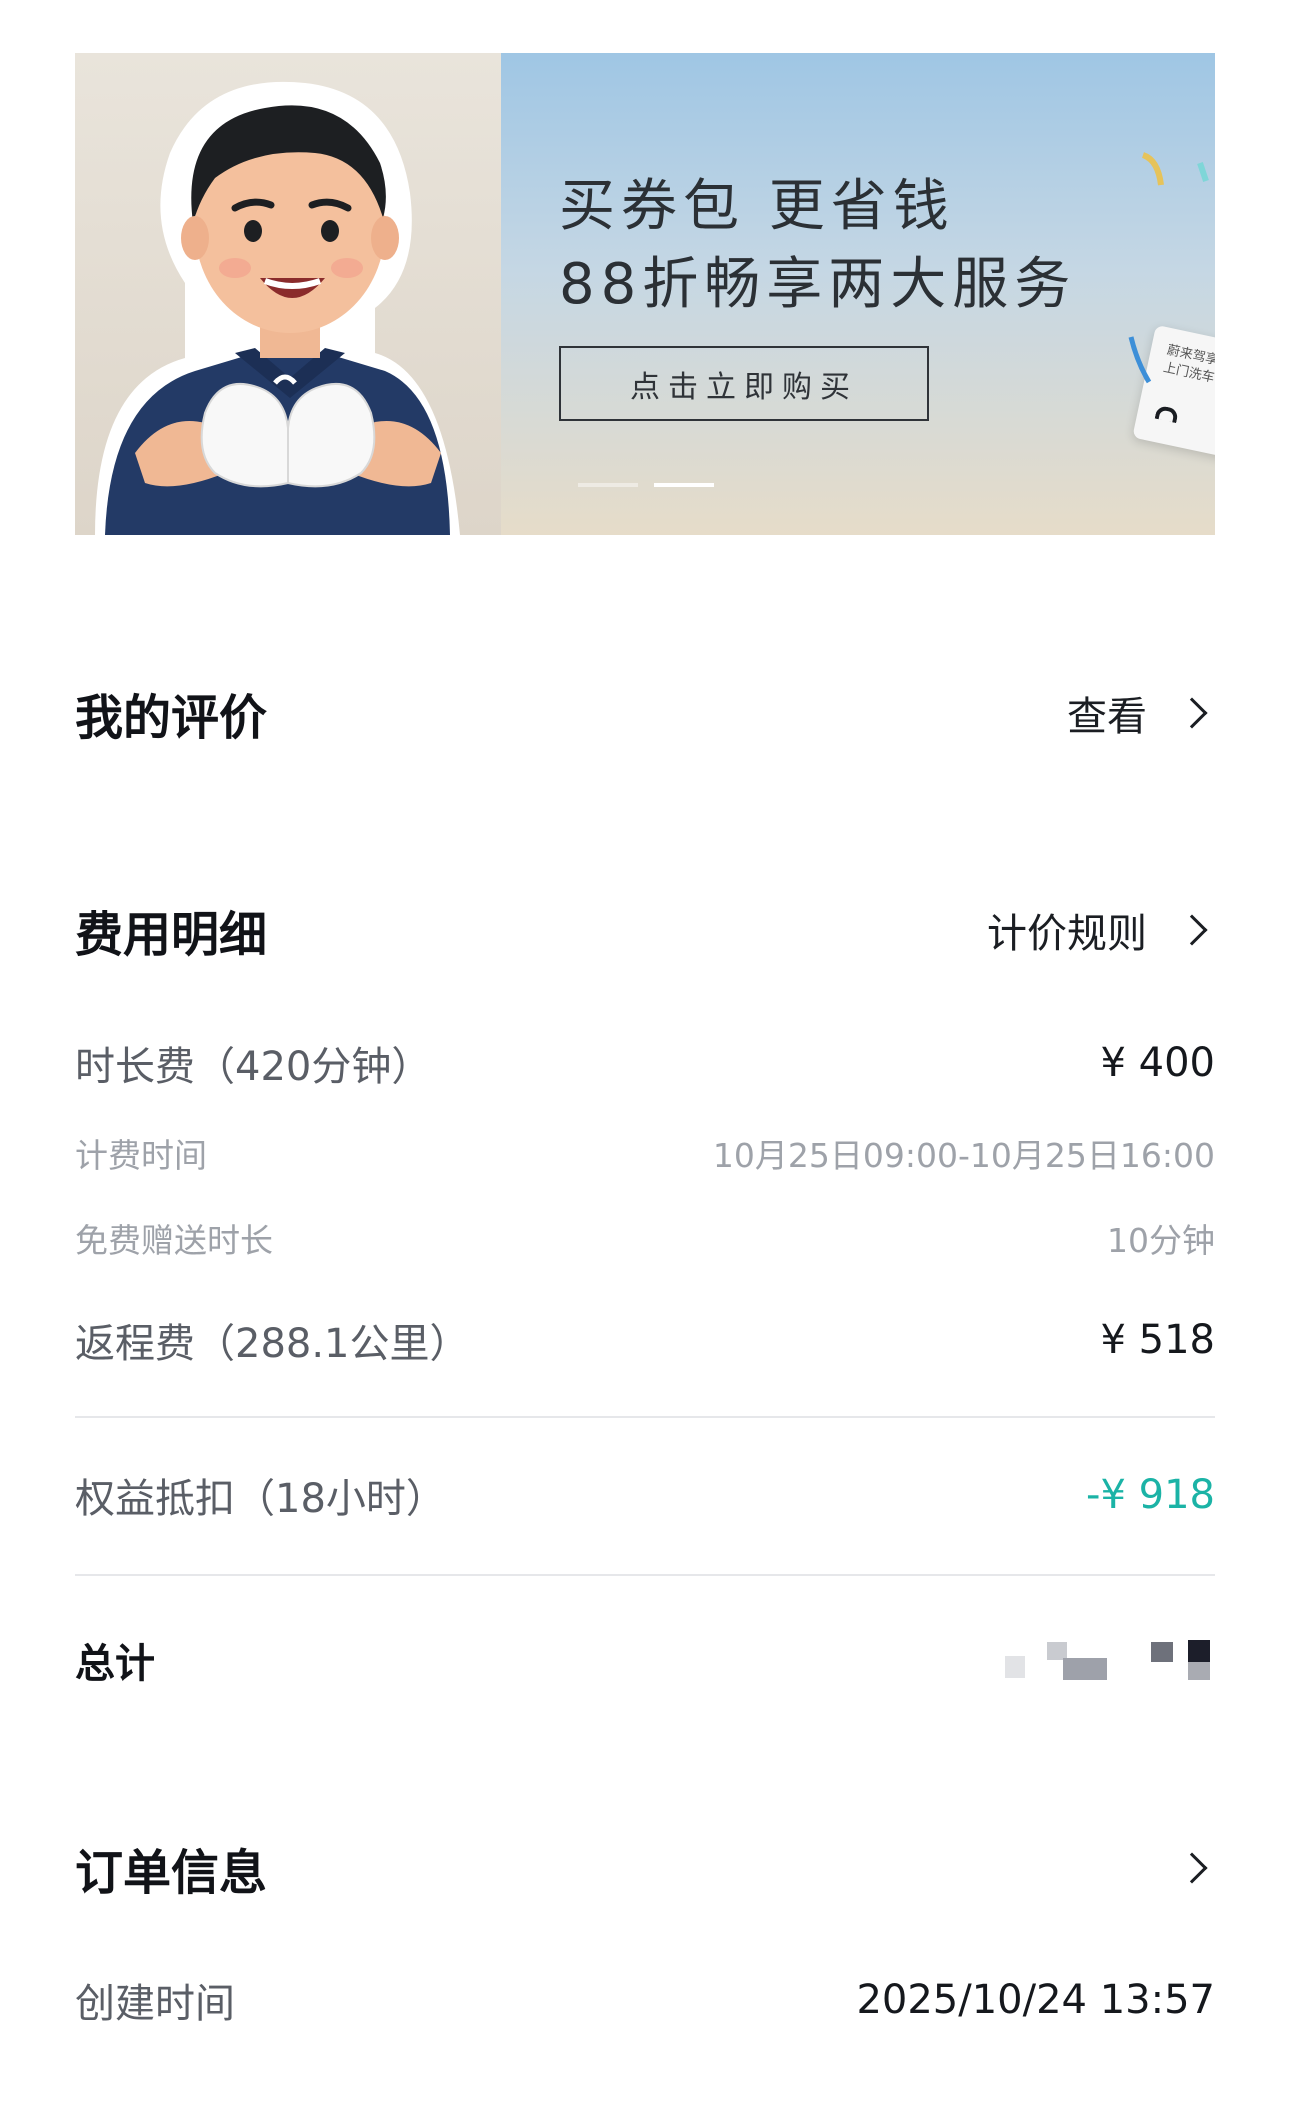 The height and width of the screenshot is (2124, 1290). What do you see at coordinates (174, 1240) in the screenshot?
I see `free-time-label: 免费赠送时长` at bounding box center [174, 1240].